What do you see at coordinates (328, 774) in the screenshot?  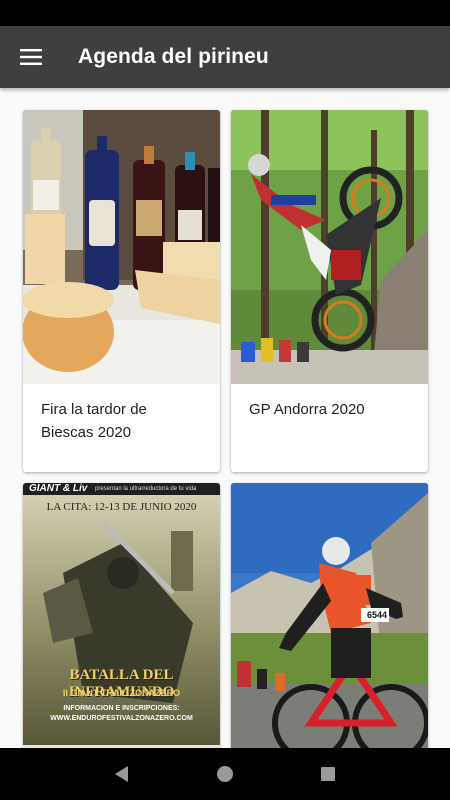 I see `recents-icon` at bounding box center [328, 774].